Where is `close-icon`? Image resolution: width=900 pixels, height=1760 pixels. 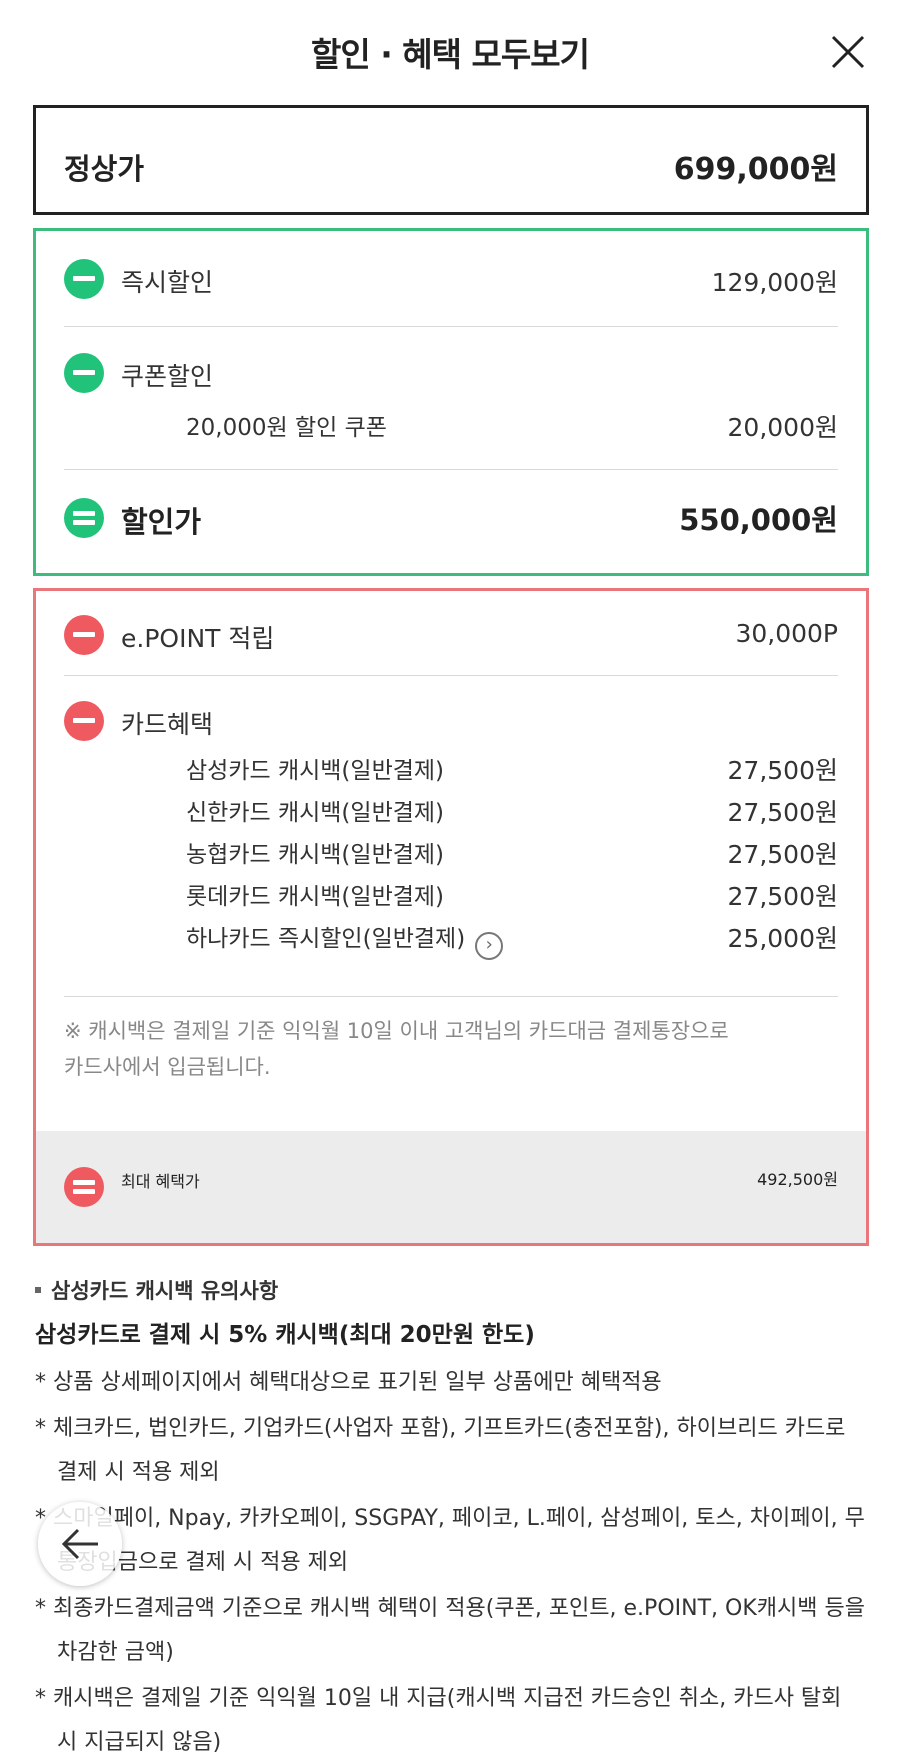 close-icon is located at coordinates (848, 52).